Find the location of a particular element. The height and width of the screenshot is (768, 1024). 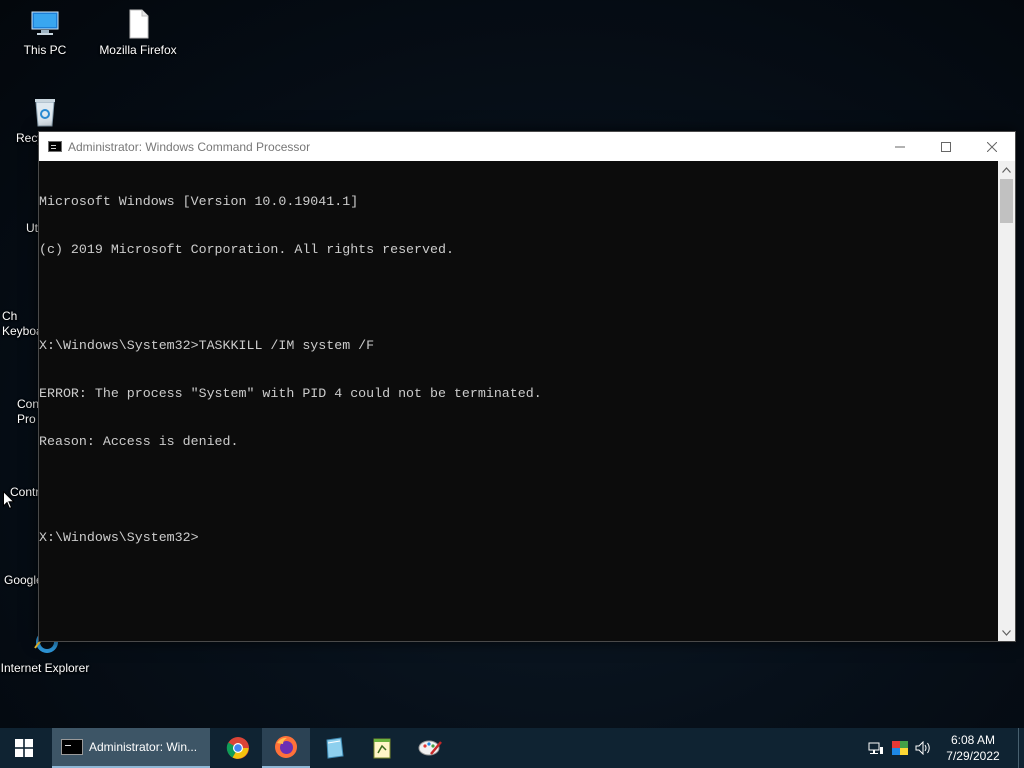

taskbar-item-paint is located at coordinates (334, 748).